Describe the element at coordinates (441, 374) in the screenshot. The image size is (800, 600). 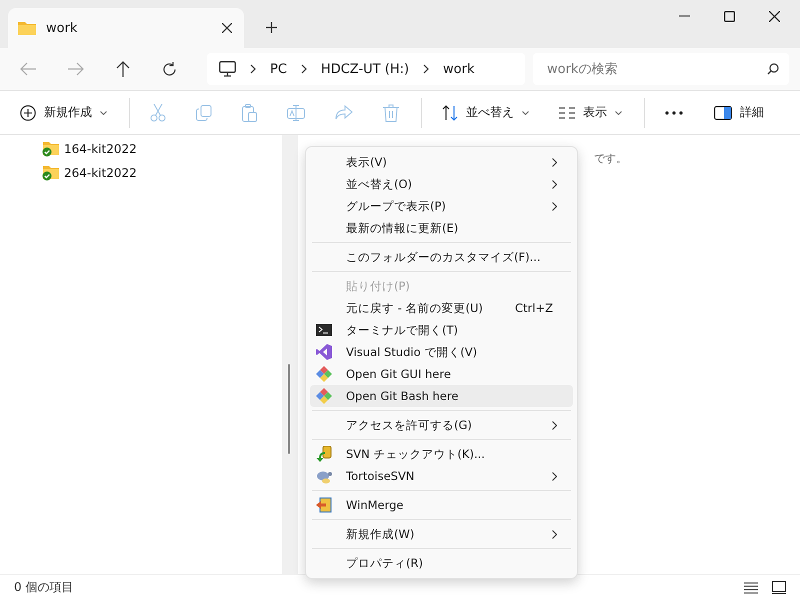
I see `menu-item: Open Git GUI here` at that location.